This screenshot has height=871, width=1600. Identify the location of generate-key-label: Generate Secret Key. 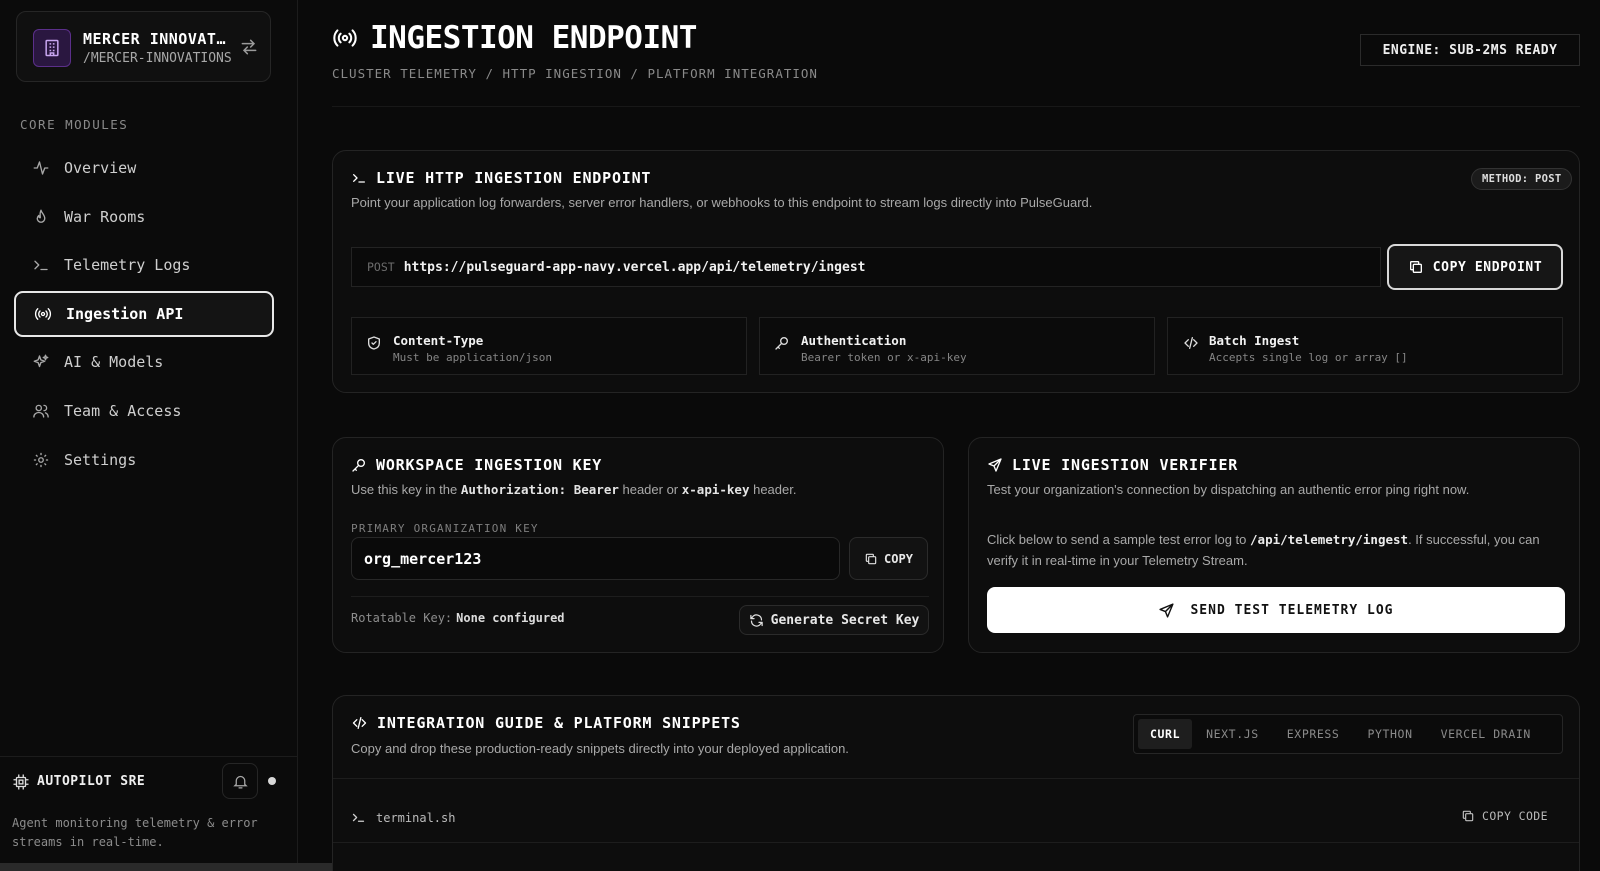
(845, 620).